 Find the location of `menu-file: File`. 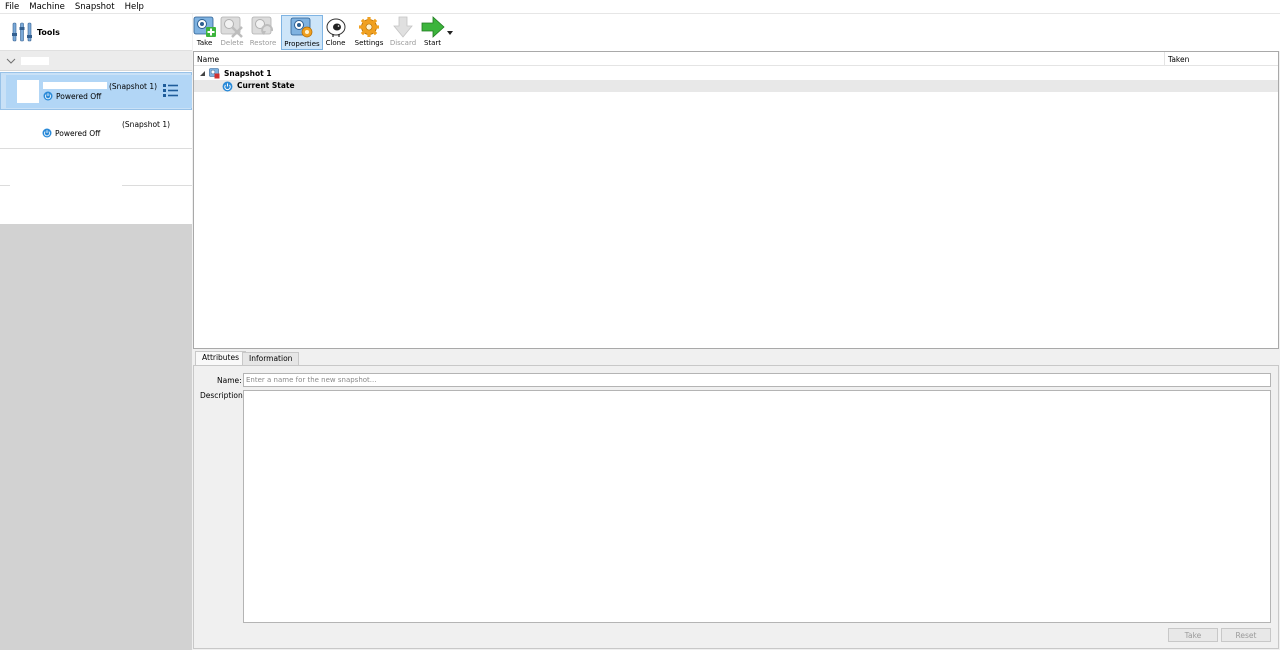

menu-file: File is located at coordinates (12, 7).